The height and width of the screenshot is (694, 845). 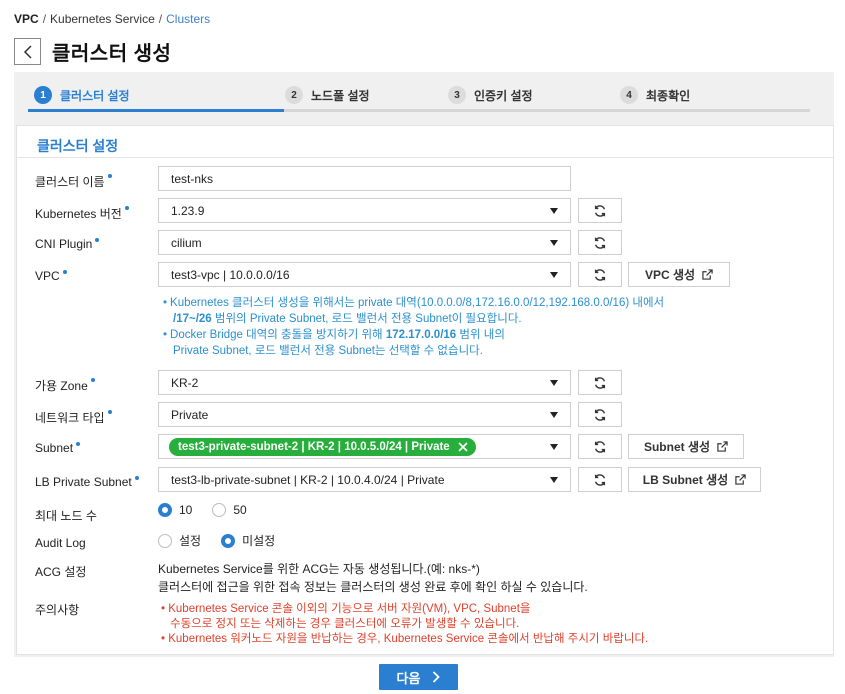 I want to click on subnet-create-button: Subnet 생성, so click(x=686, y=446).